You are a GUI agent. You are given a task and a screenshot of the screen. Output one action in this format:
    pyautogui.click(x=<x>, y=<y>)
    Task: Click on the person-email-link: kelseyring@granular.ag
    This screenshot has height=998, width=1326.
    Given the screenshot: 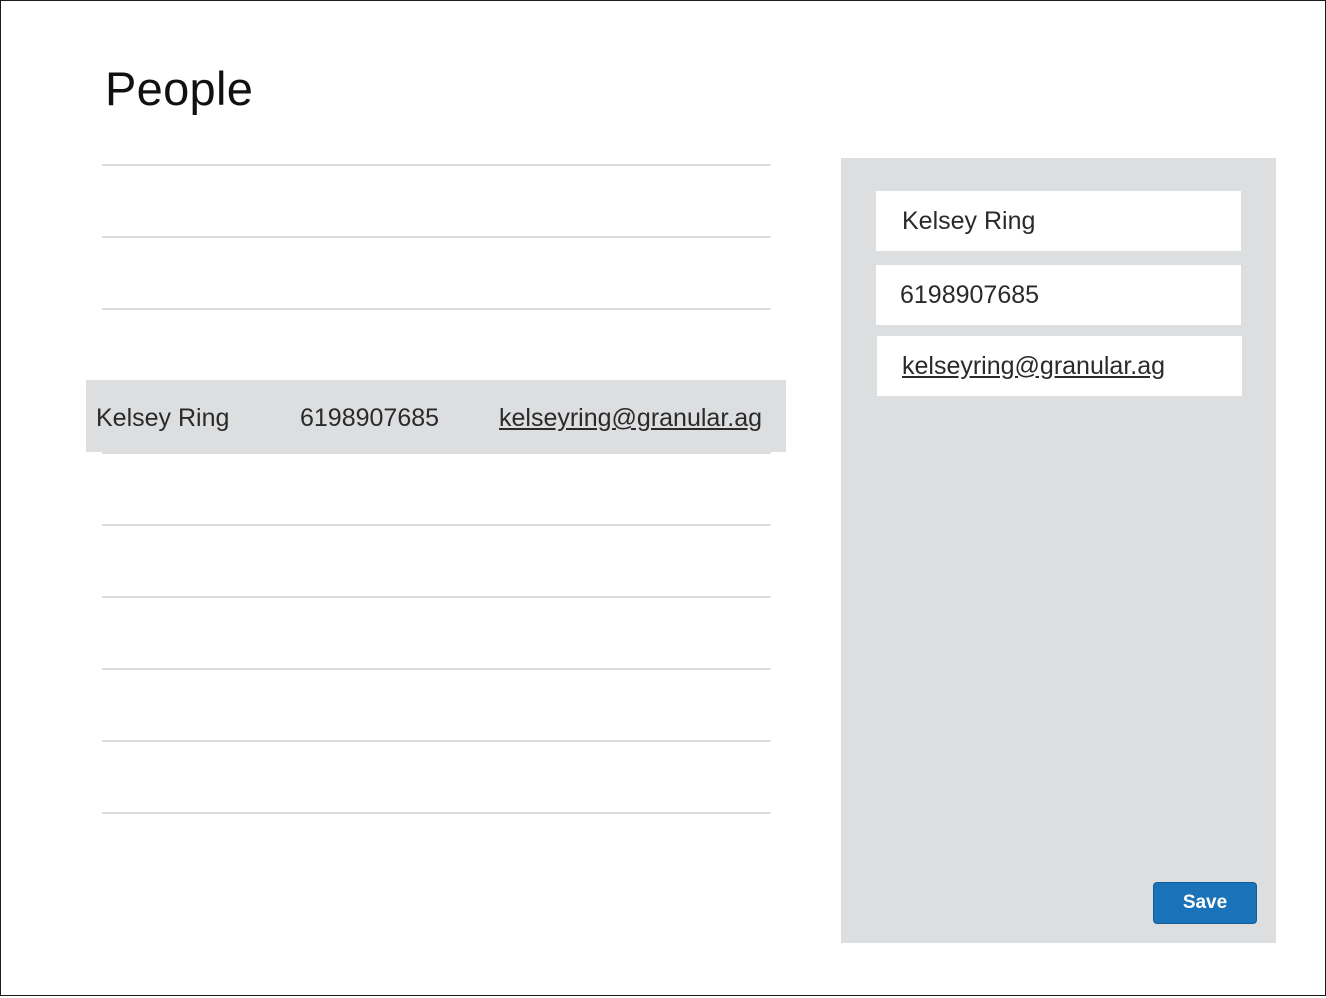 What is the action you would take?
    pyautogui.click(x=630, y=418)
    